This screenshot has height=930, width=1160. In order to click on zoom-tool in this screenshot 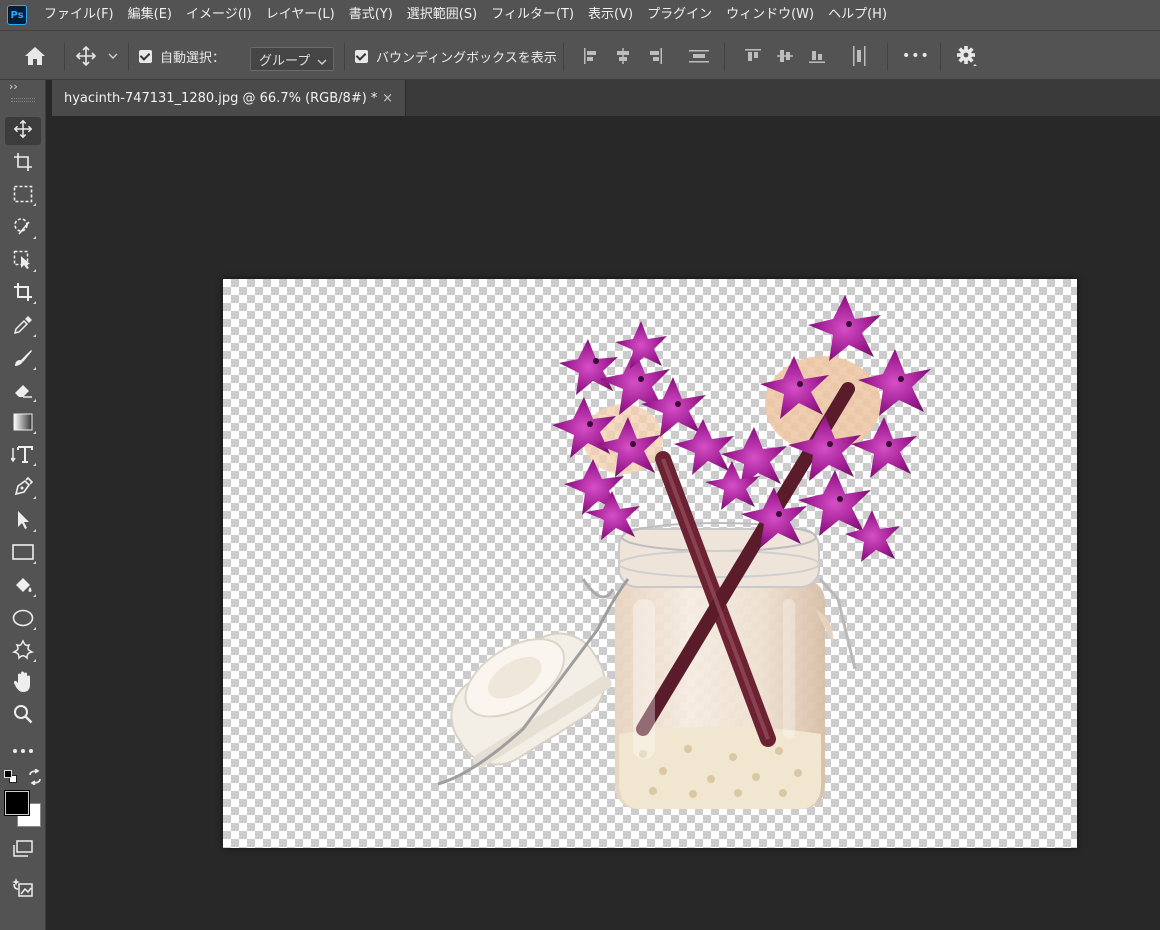, I will do `click(23, 716)`.